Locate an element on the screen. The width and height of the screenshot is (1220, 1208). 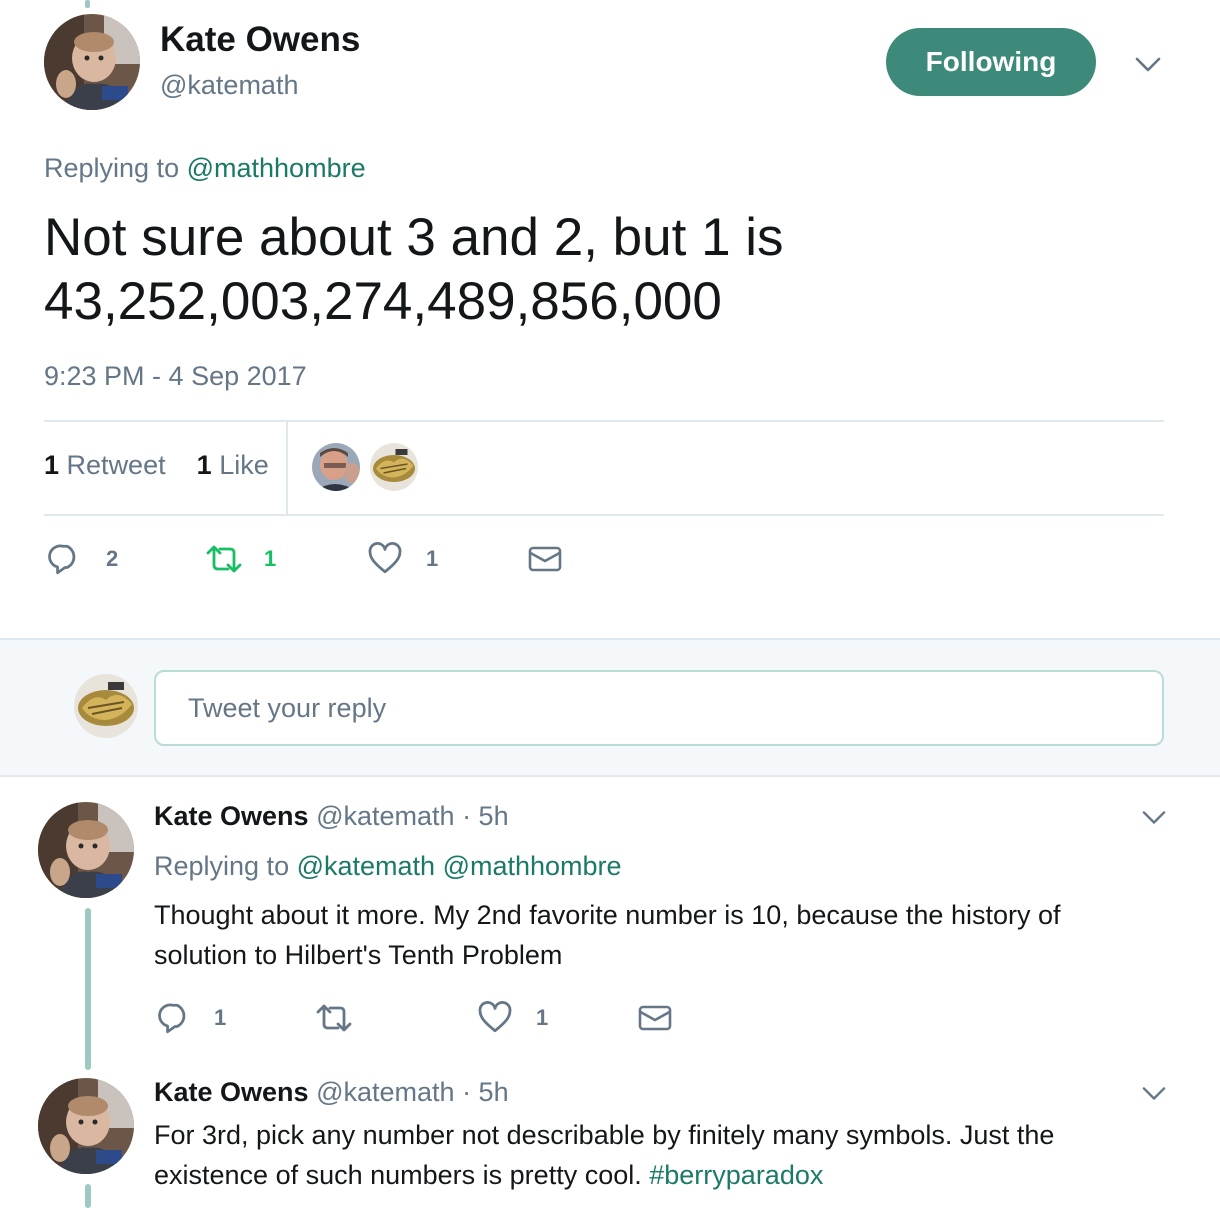
thread-line-top is located at coordinates (87, 4).